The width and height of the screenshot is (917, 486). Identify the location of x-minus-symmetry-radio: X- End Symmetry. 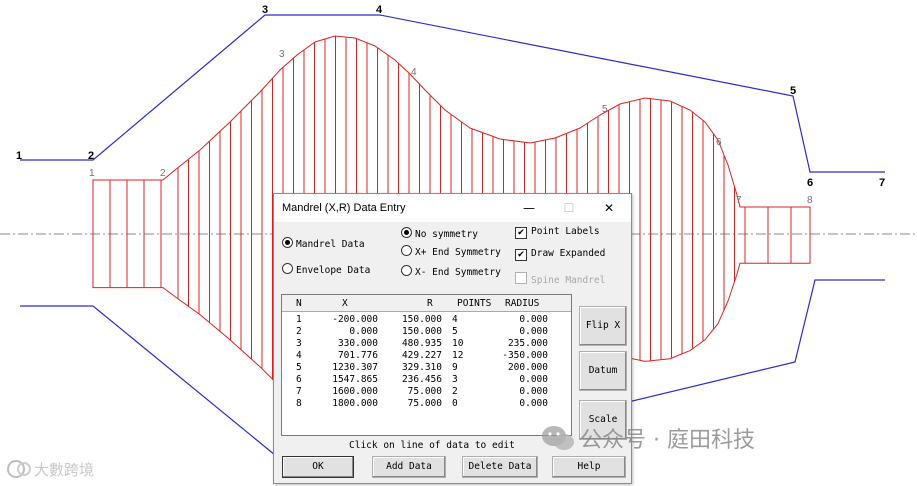
(451, 271).